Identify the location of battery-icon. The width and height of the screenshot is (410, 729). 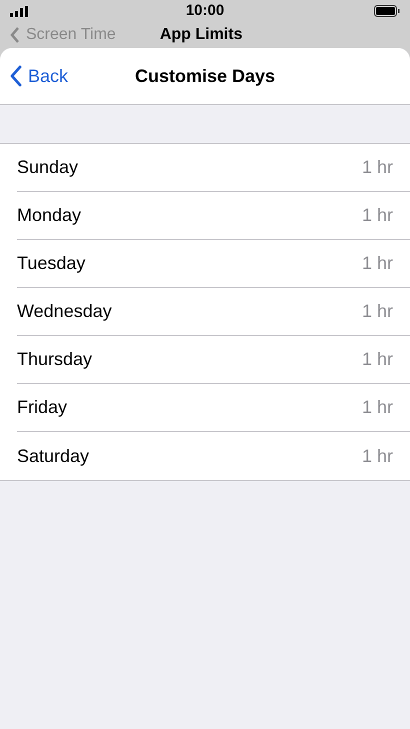
(387, 11).